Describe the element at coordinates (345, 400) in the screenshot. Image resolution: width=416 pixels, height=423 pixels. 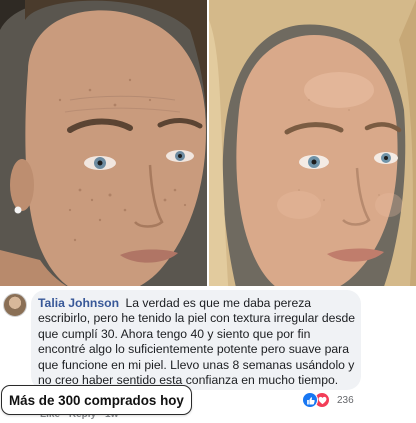
I see `reaction-count: 236` at that location.